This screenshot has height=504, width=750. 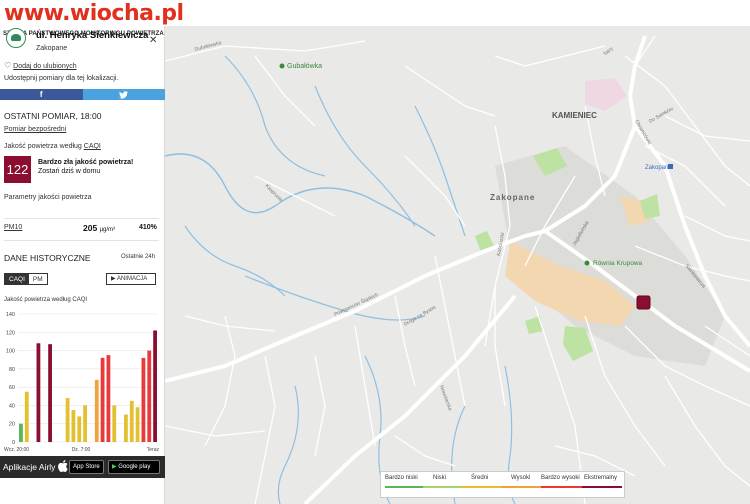 What do you see at coordinates (48, 197) in the screenshot?
I see `params-title: Parametry jakości powietrza` at bounding box center [48, 197].